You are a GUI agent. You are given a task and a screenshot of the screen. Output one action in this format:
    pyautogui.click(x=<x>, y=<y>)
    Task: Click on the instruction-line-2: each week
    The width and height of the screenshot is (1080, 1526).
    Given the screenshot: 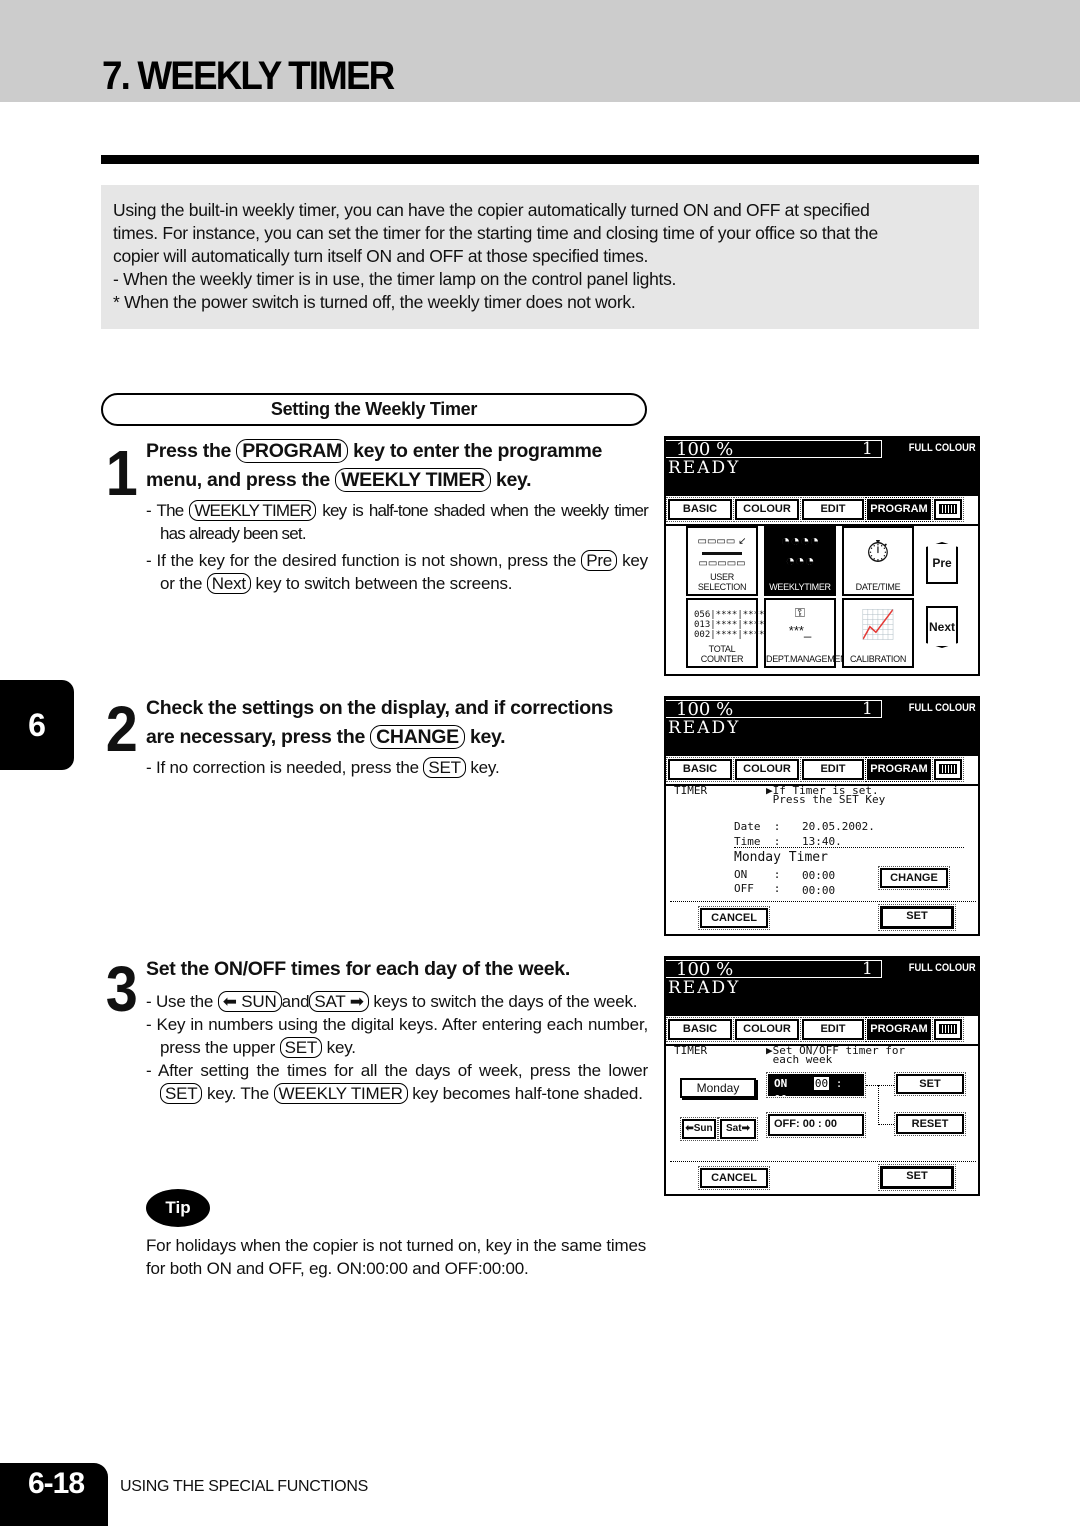 What is the action you would take?
    pyautogui.click(x=799, y=1059)
    